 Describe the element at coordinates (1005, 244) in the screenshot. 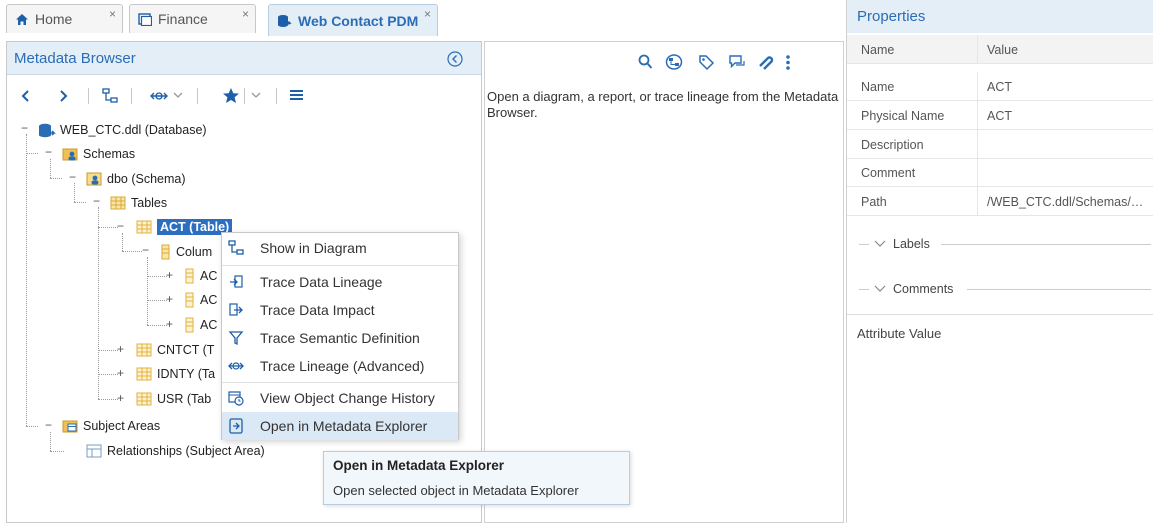

I see `labels-section-toggle: Labels` at that location.